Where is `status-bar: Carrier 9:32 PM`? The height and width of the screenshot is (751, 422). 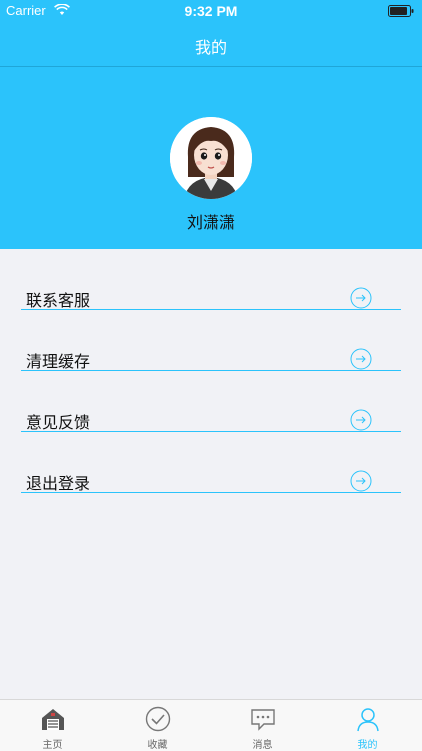 status-bar: Carrier 9:32 PM is located at coordinates (211, 11).